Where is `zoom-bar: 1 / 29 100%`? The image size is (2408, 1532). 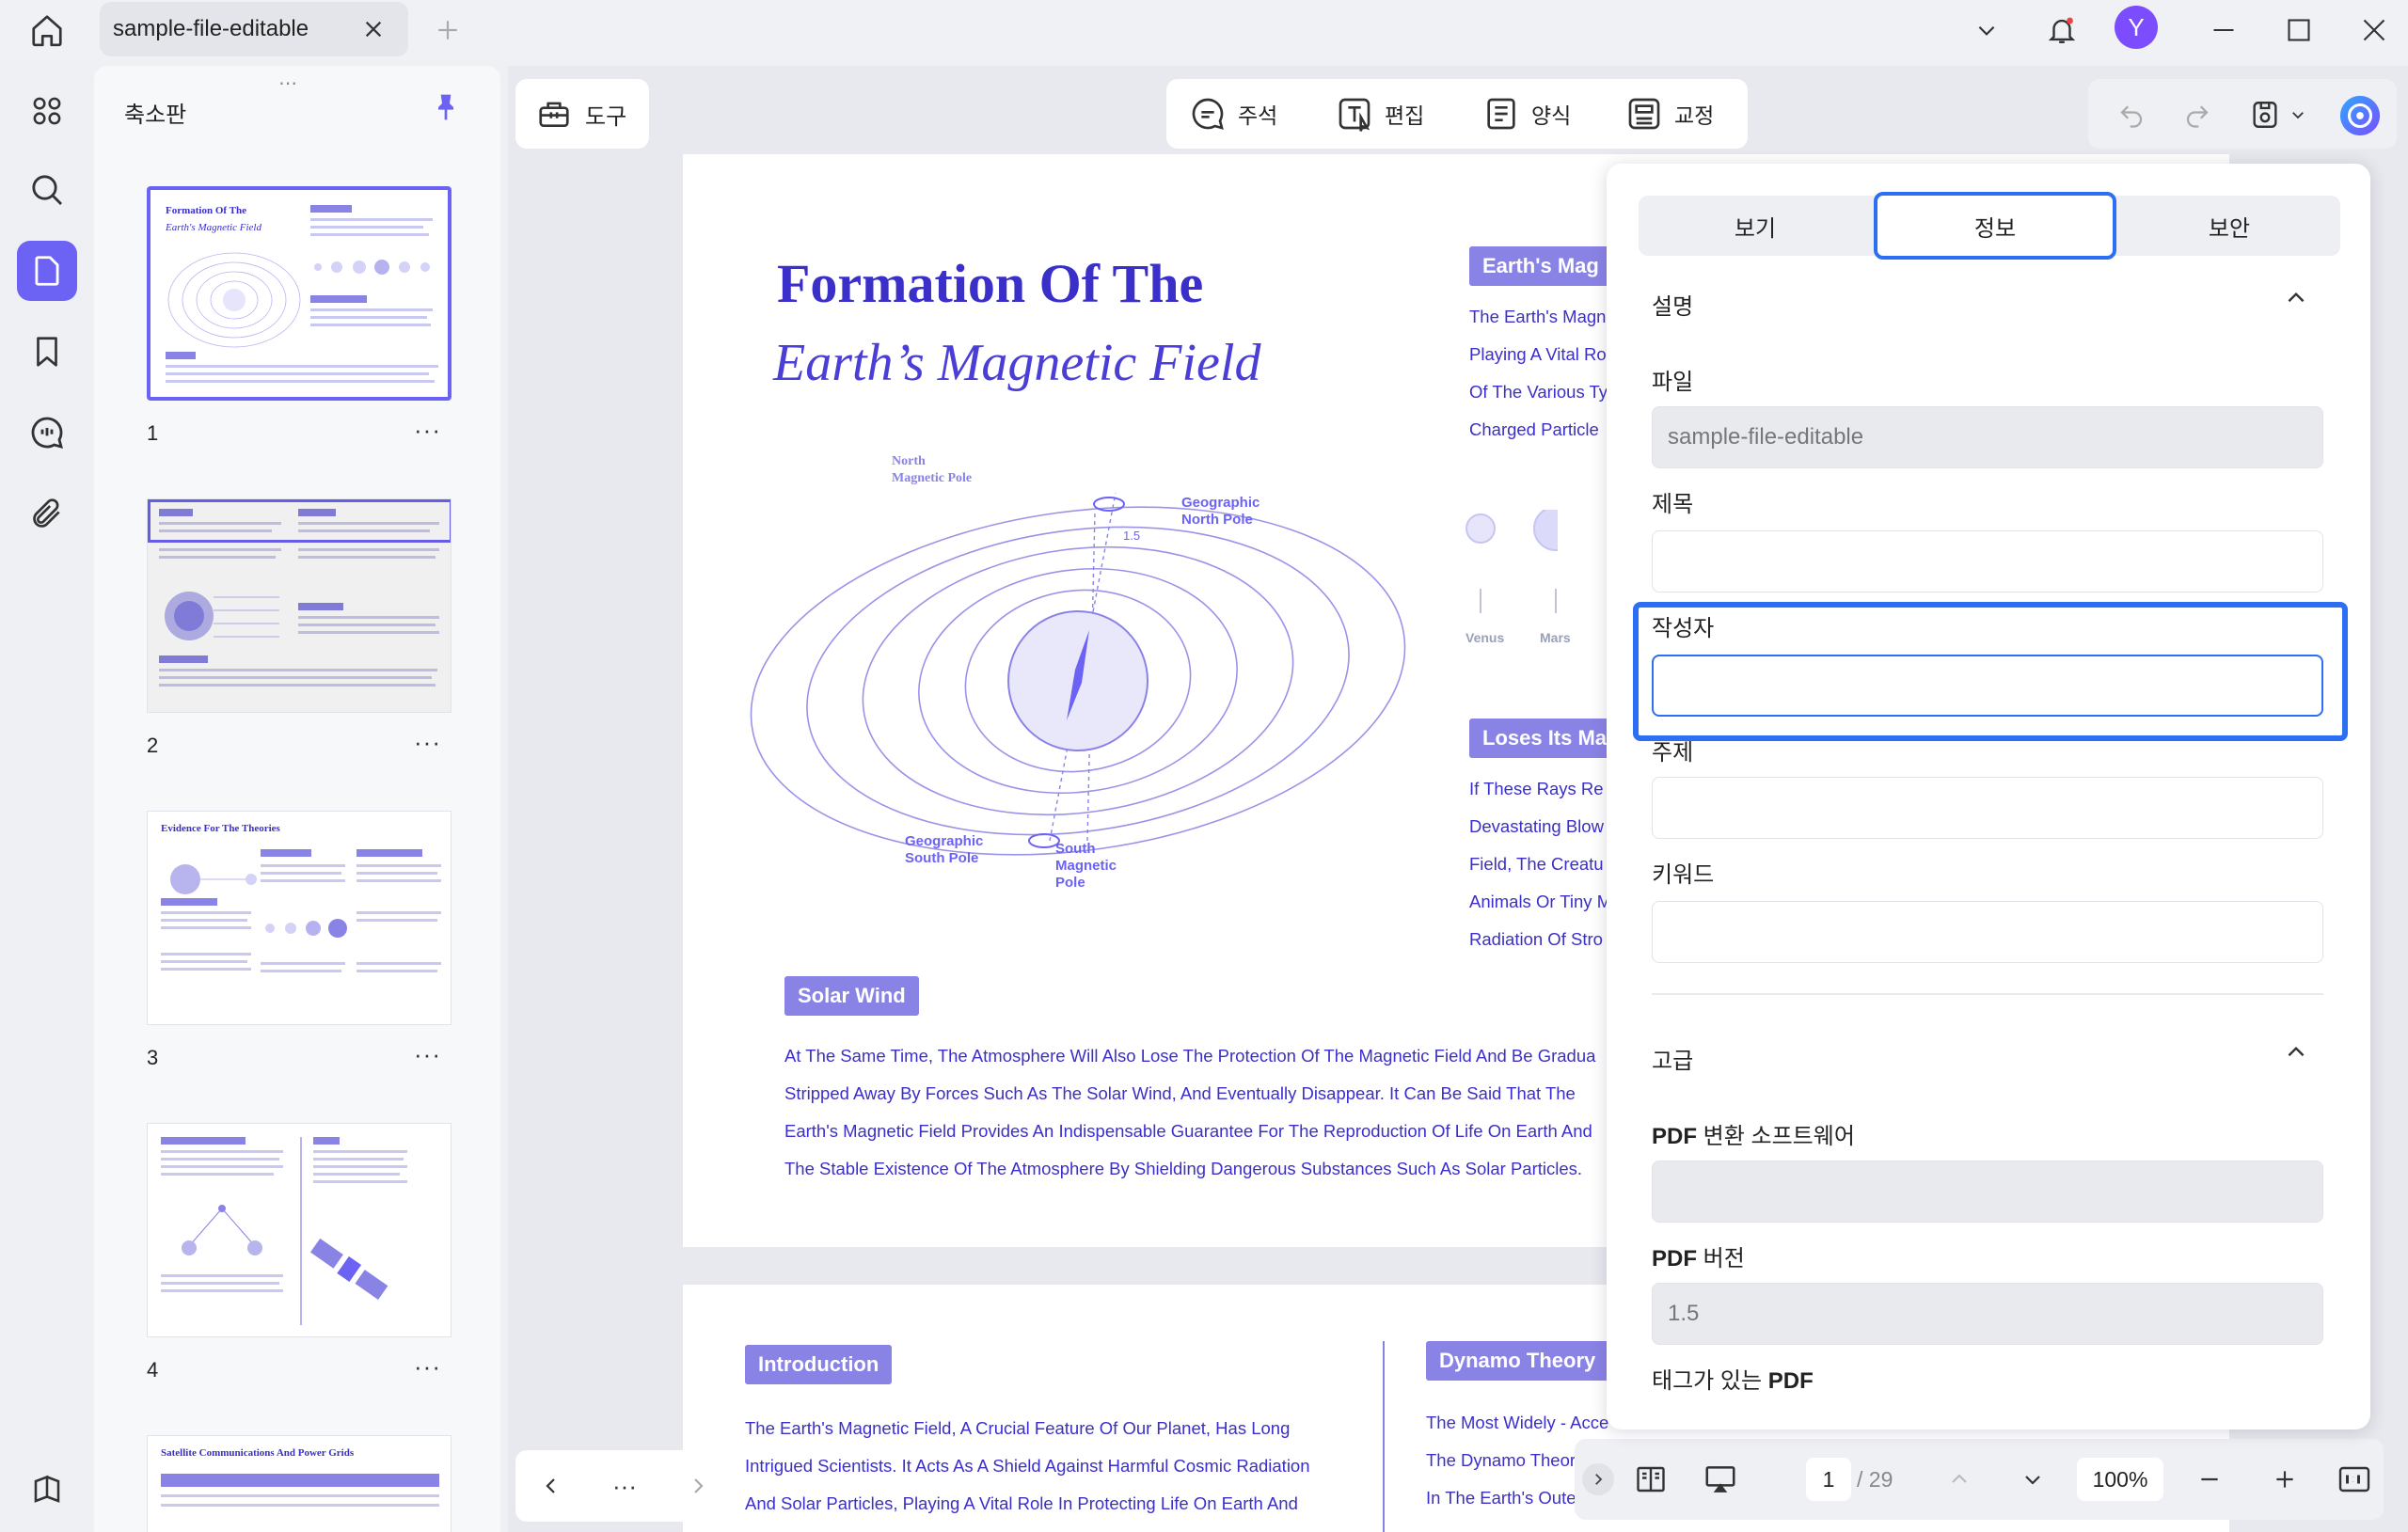
zoom-bar: 1 / 29 100% is located at coordinates (1980, 1479).